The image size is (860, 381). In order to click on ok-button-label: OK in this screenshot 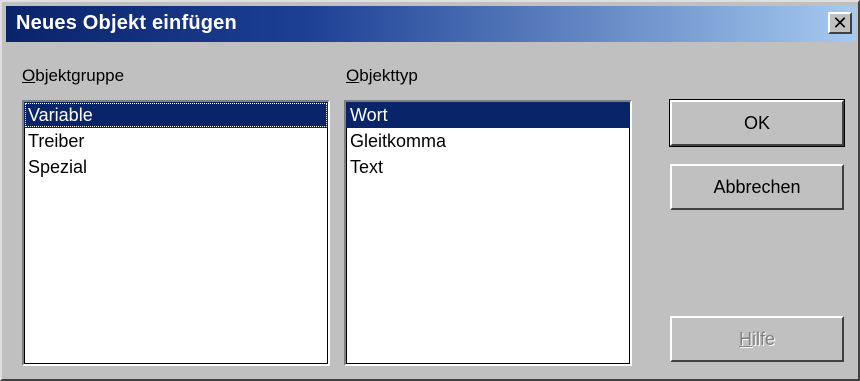, I will do `click(756, 122)`.